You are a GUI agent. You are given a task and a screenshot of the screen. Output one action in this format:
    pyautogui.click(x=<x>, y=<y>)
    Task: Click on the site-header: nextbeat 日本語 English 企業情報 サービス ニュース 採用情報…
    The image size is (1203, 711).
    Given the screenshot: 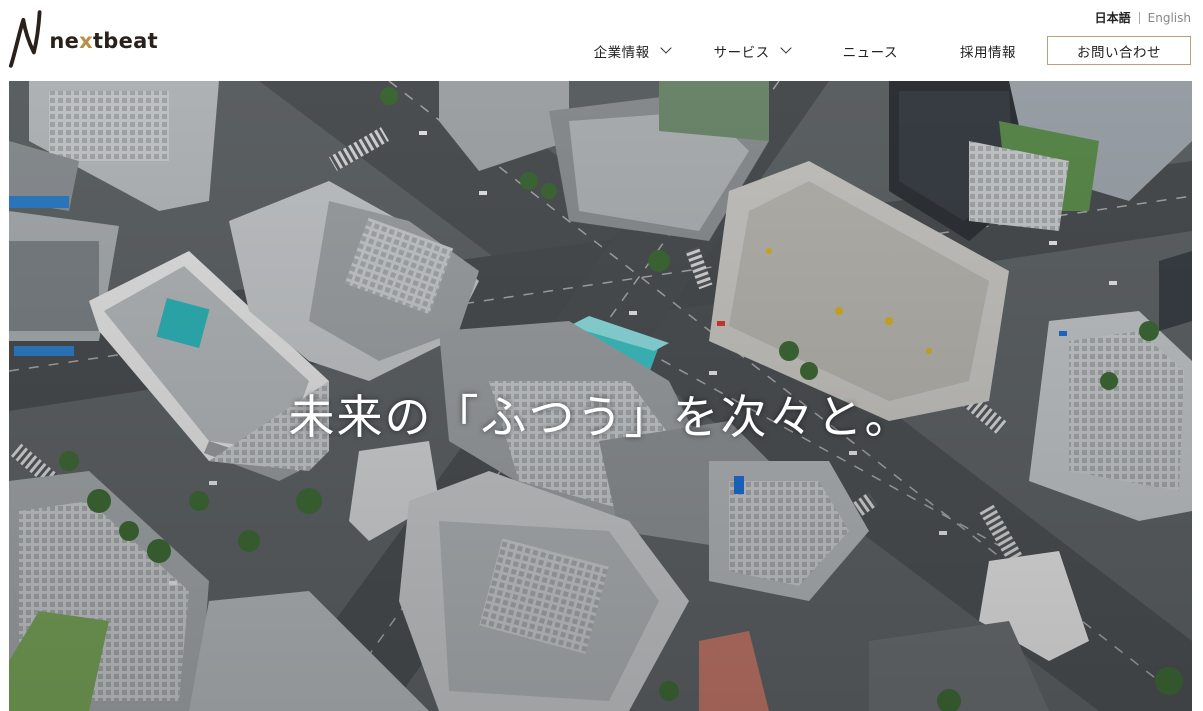 What is the action you would take?
    pyautogui.click(x=601, y=40)
    